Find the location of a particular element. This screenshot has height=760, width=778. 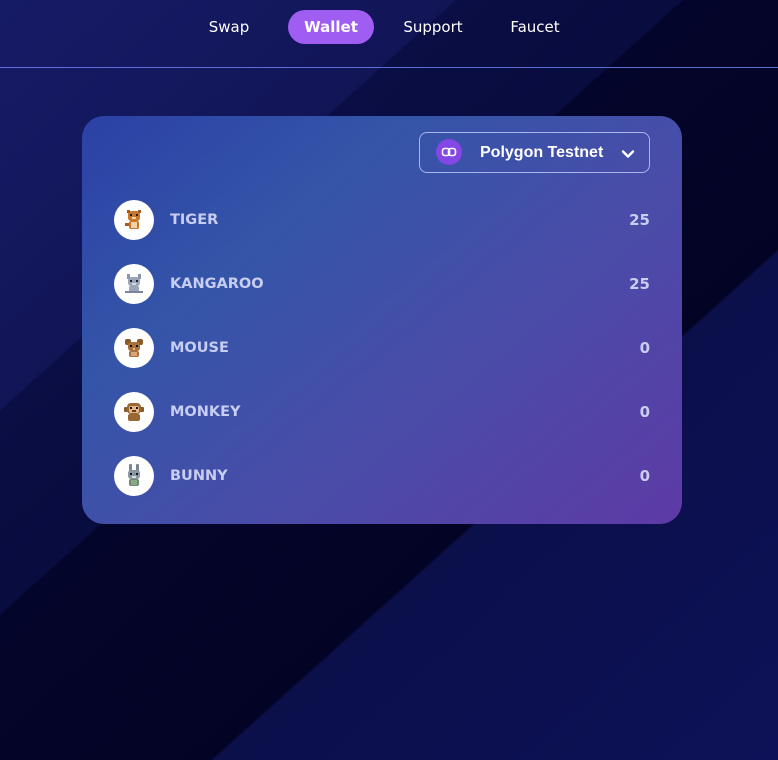

network-selector: Polygon Testnet is located at coordinates (534, 152).